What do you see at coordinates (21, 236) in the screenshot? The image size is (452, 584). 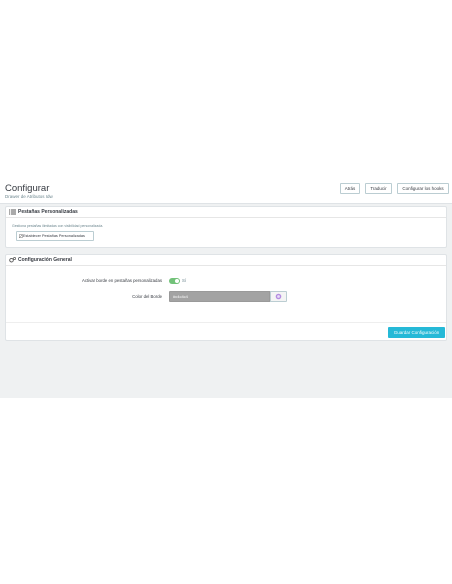 I see `edit-icon` at bounding box center [21, 236].